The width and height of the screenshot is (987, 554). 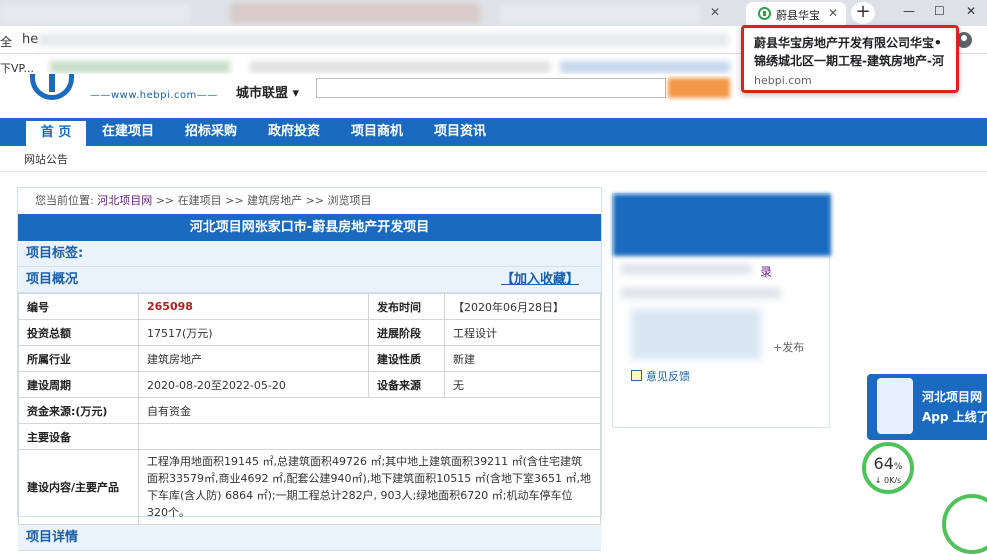 What do you see at coordinates (522, 384) in the screenshot?
I see `equipment-source: 无` at bounding box center [522, 384].